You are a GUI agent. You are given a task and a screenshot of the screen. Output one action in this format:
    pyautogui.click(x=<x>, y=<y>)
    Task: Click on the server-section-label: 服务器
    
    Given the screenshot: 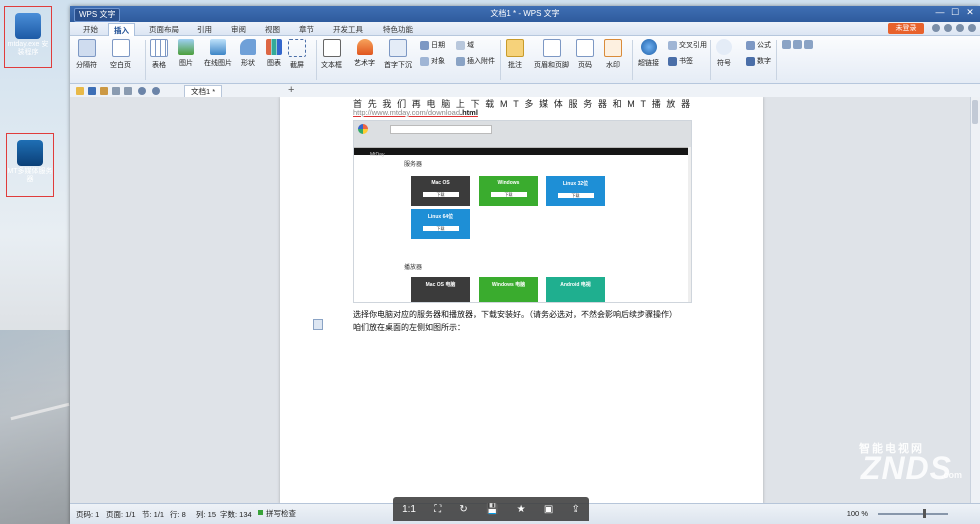 What is the action you would take?
    pyautogui.click(x=413, y=165)
    